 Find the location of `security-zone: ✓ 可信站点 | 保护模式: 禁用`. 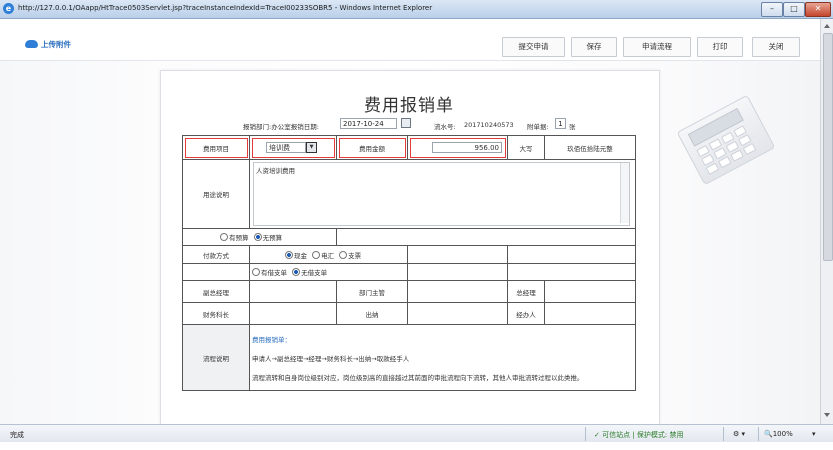

security-zone: ✓ 可信站点 | 保护模式: 禁用 is located at coordinates (638, 435).